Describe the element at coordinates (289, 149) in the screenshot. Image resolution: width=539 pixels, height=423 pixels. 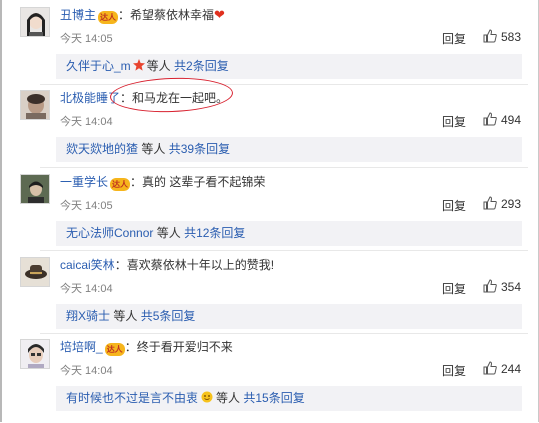
I see `reply-summary: 欻天欻地的猹 等人 共39条回复` at that location.